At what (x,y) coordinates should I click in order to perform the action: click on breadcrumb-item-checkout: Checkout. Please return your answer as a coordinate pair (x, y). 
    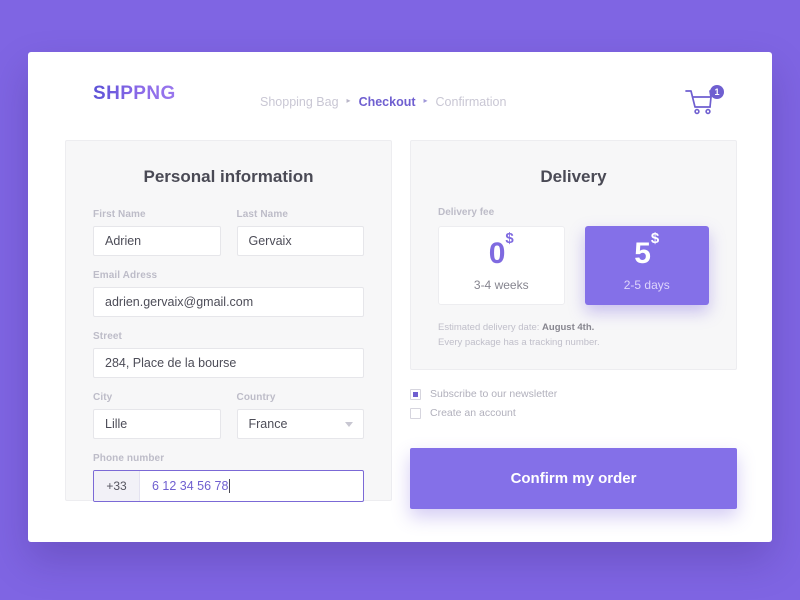
    Looking at the image, I should click on (387, 102).